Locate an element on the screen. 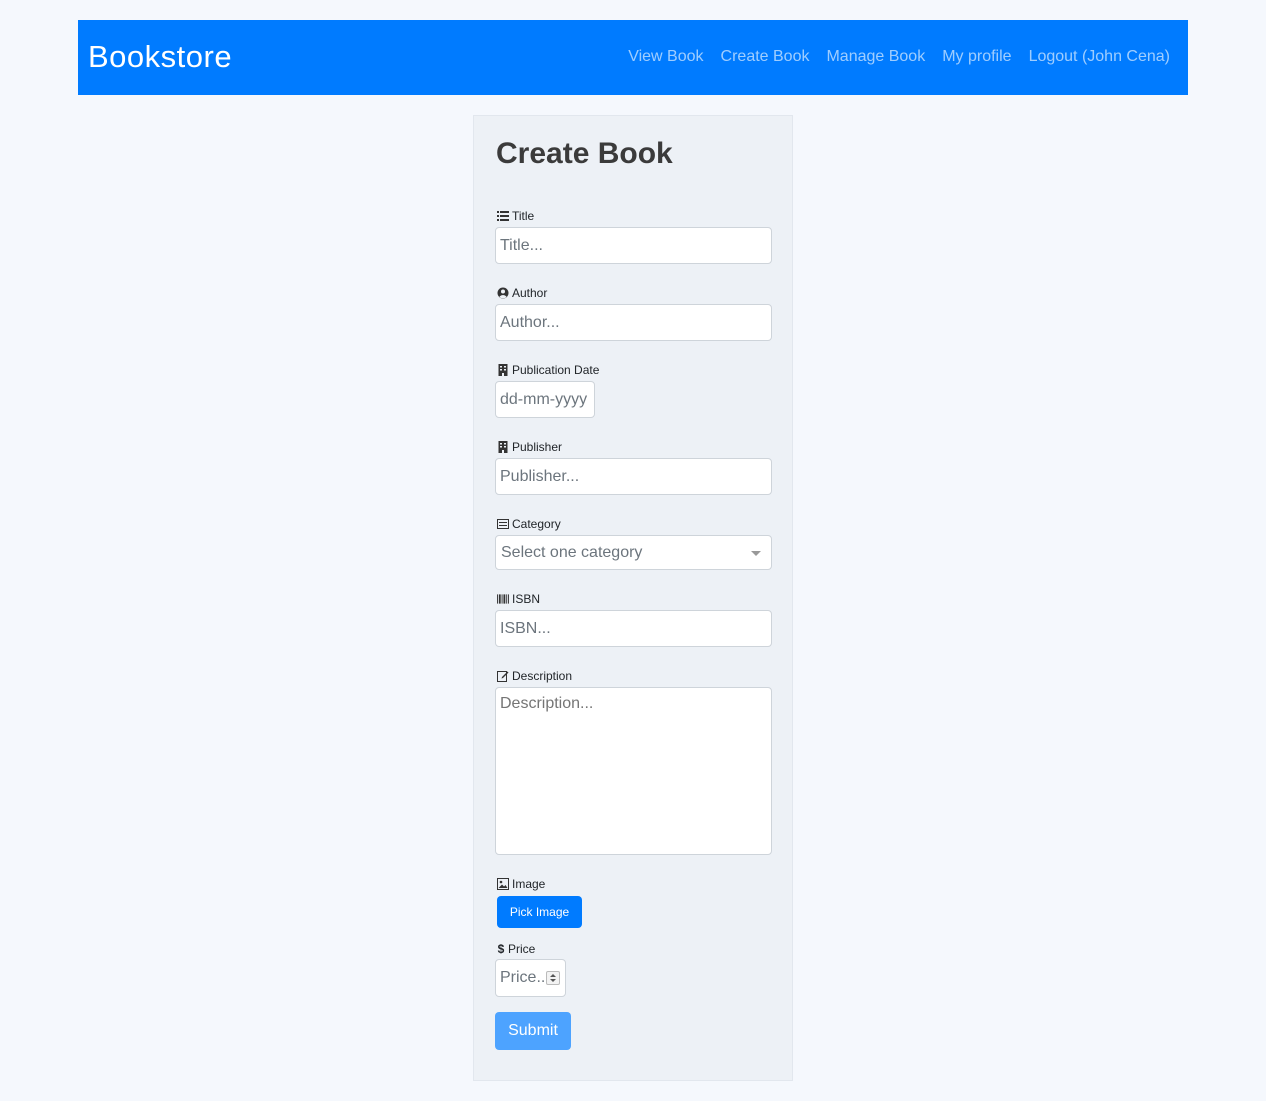 The image size is (1266, 1101). spinner-up-icon is located at coordinates (553, 975).